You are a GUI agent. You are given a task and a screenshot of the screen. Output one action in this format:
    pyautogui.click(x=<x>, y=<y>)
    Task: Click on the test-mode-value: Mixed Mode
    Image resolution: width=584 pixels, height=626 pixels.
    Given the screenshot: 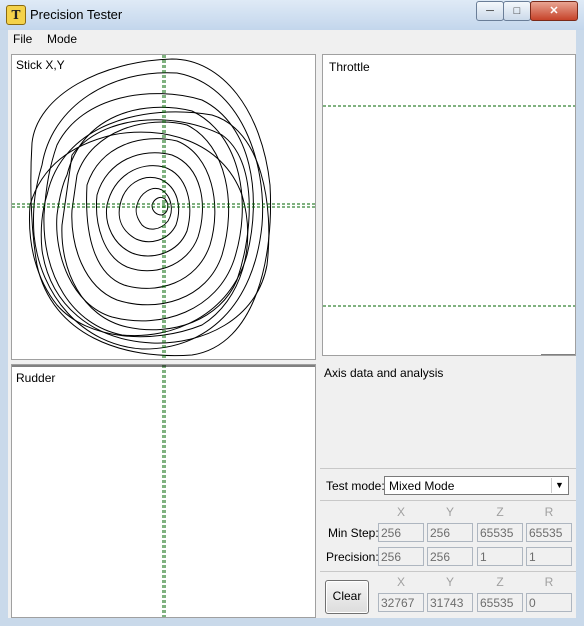 What is the action you would take?
    pyautogui.click(x=422, y=486)
    